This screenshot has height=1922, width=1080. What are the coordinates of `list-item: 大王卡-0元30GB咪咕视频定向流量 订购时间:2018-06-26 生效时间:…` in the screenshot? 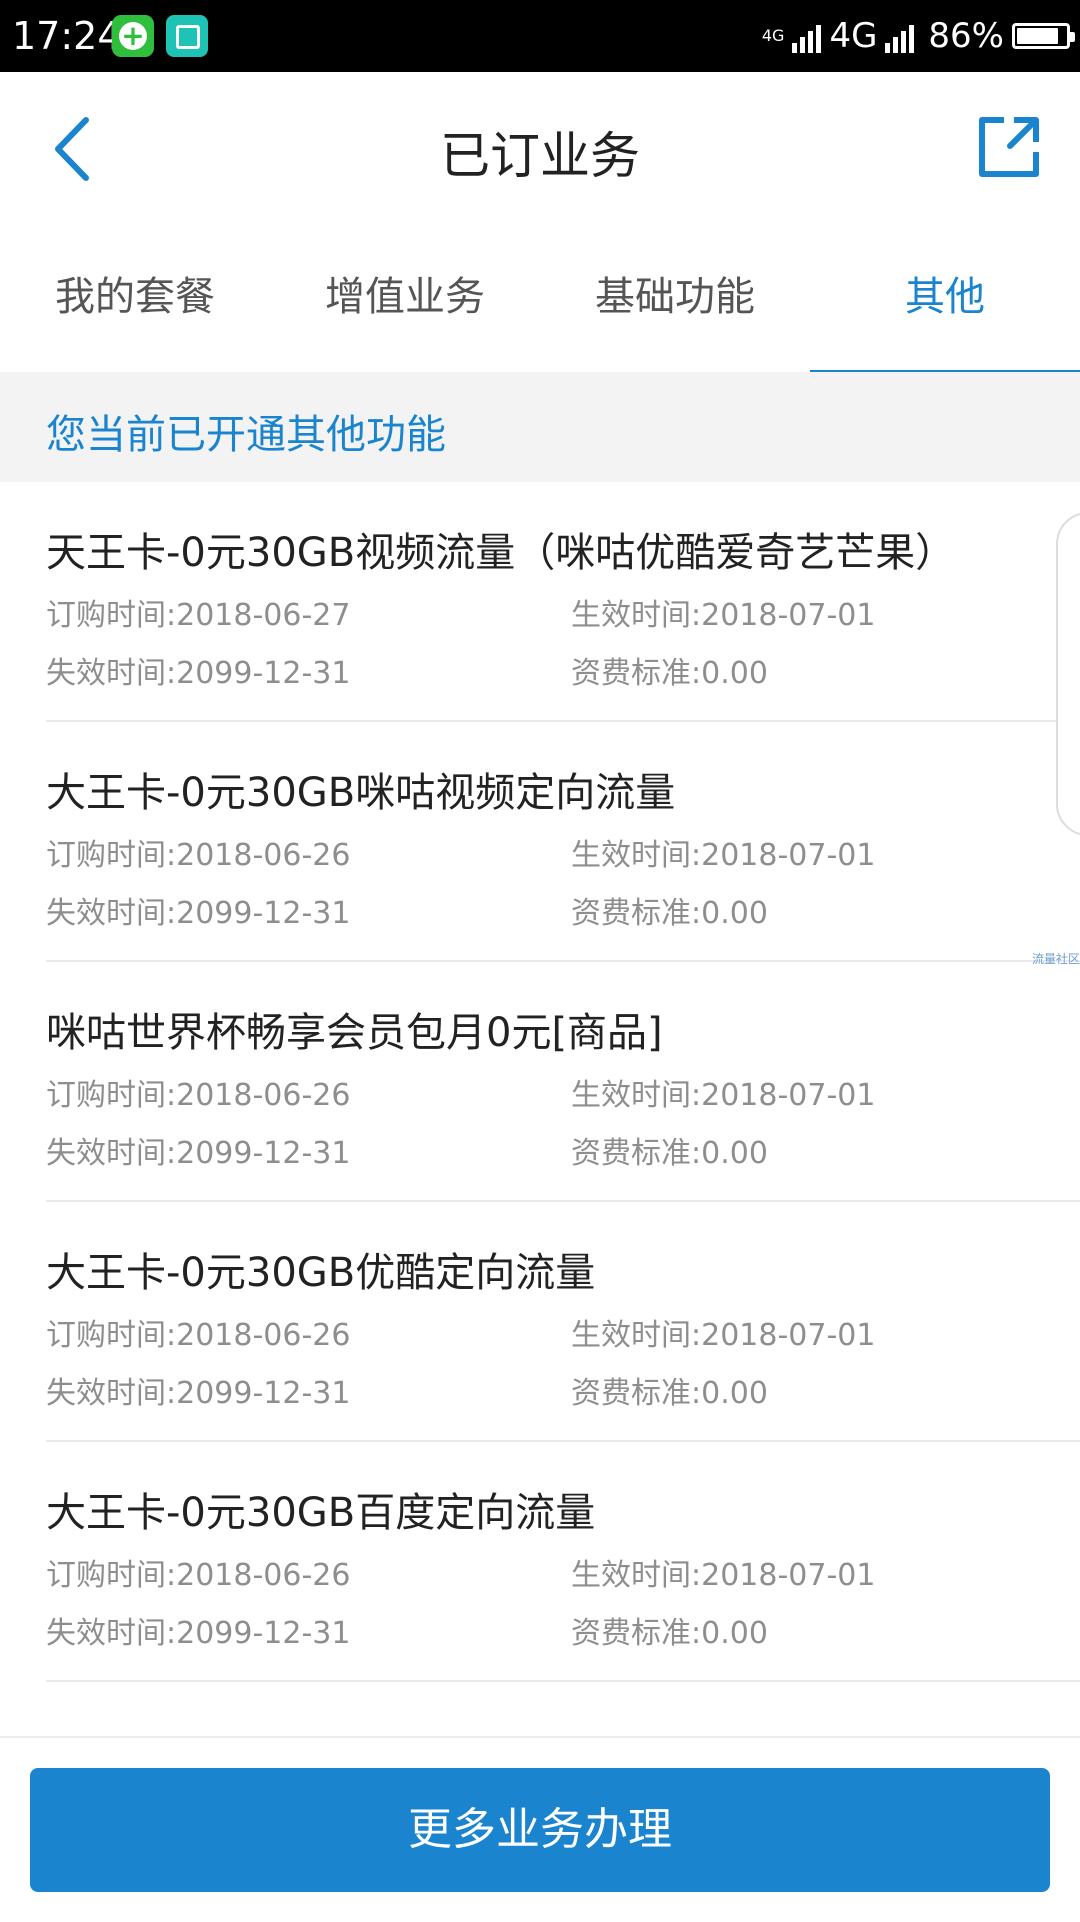 It's located at (563, 842).